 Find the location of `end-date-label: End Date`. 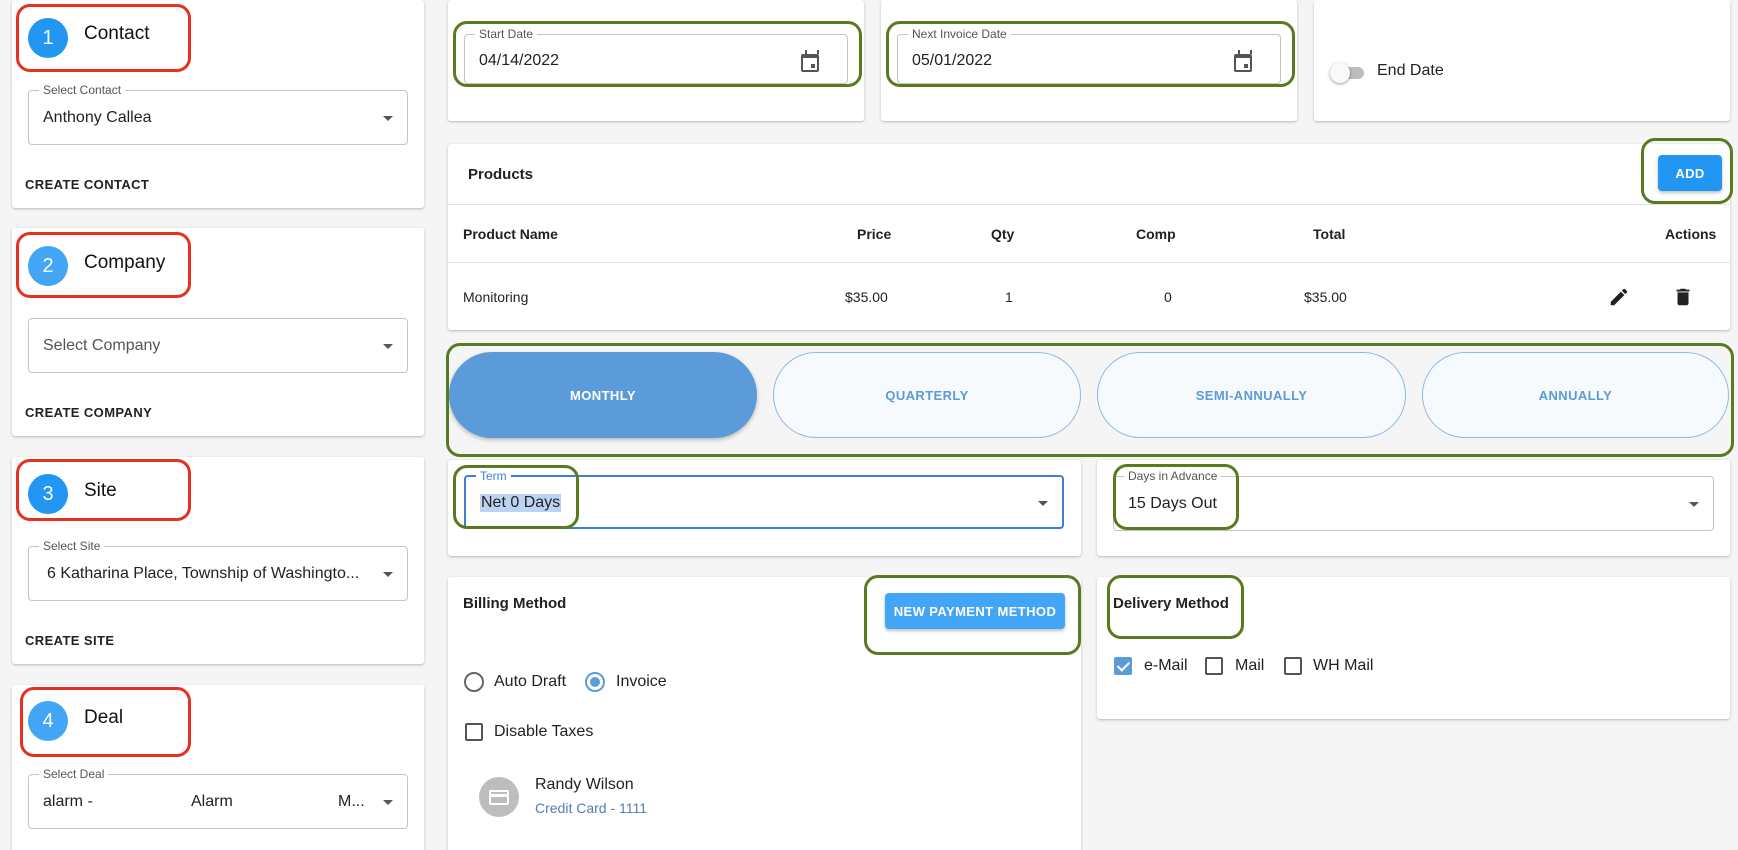

end-date-label: End Date is located at coordinates (1410, 70).